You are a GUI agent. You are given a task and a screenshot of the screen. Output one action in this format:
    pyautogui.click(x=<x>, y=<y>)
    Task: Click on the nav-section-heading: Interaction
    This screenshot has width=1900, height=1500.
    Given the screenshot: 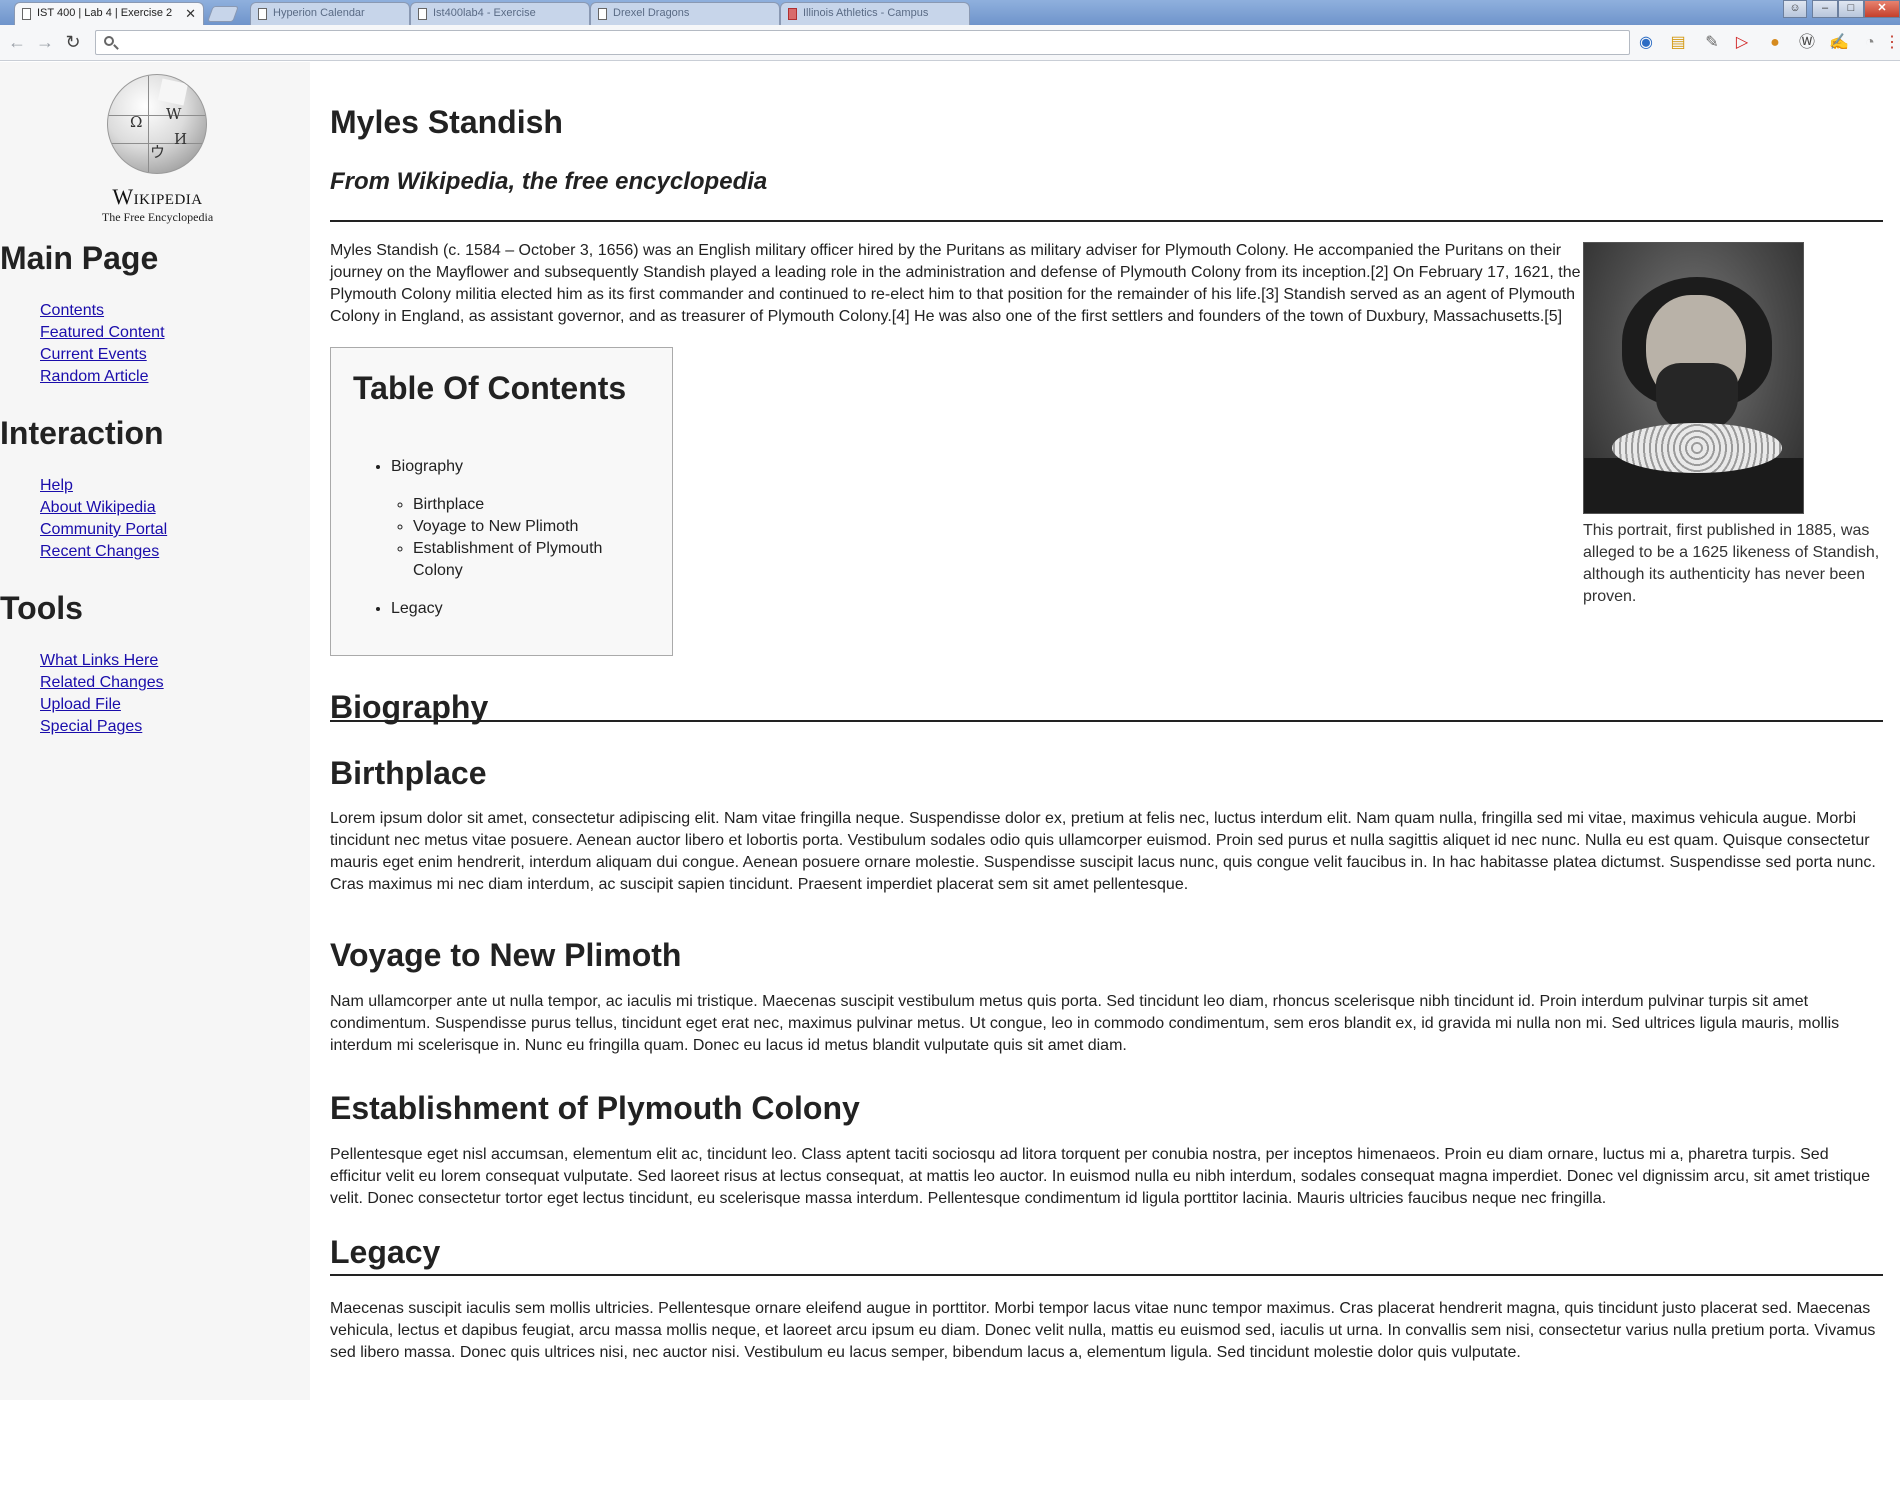 What is the action you would take?
    pyautogui.click(x=82, y=433)
    